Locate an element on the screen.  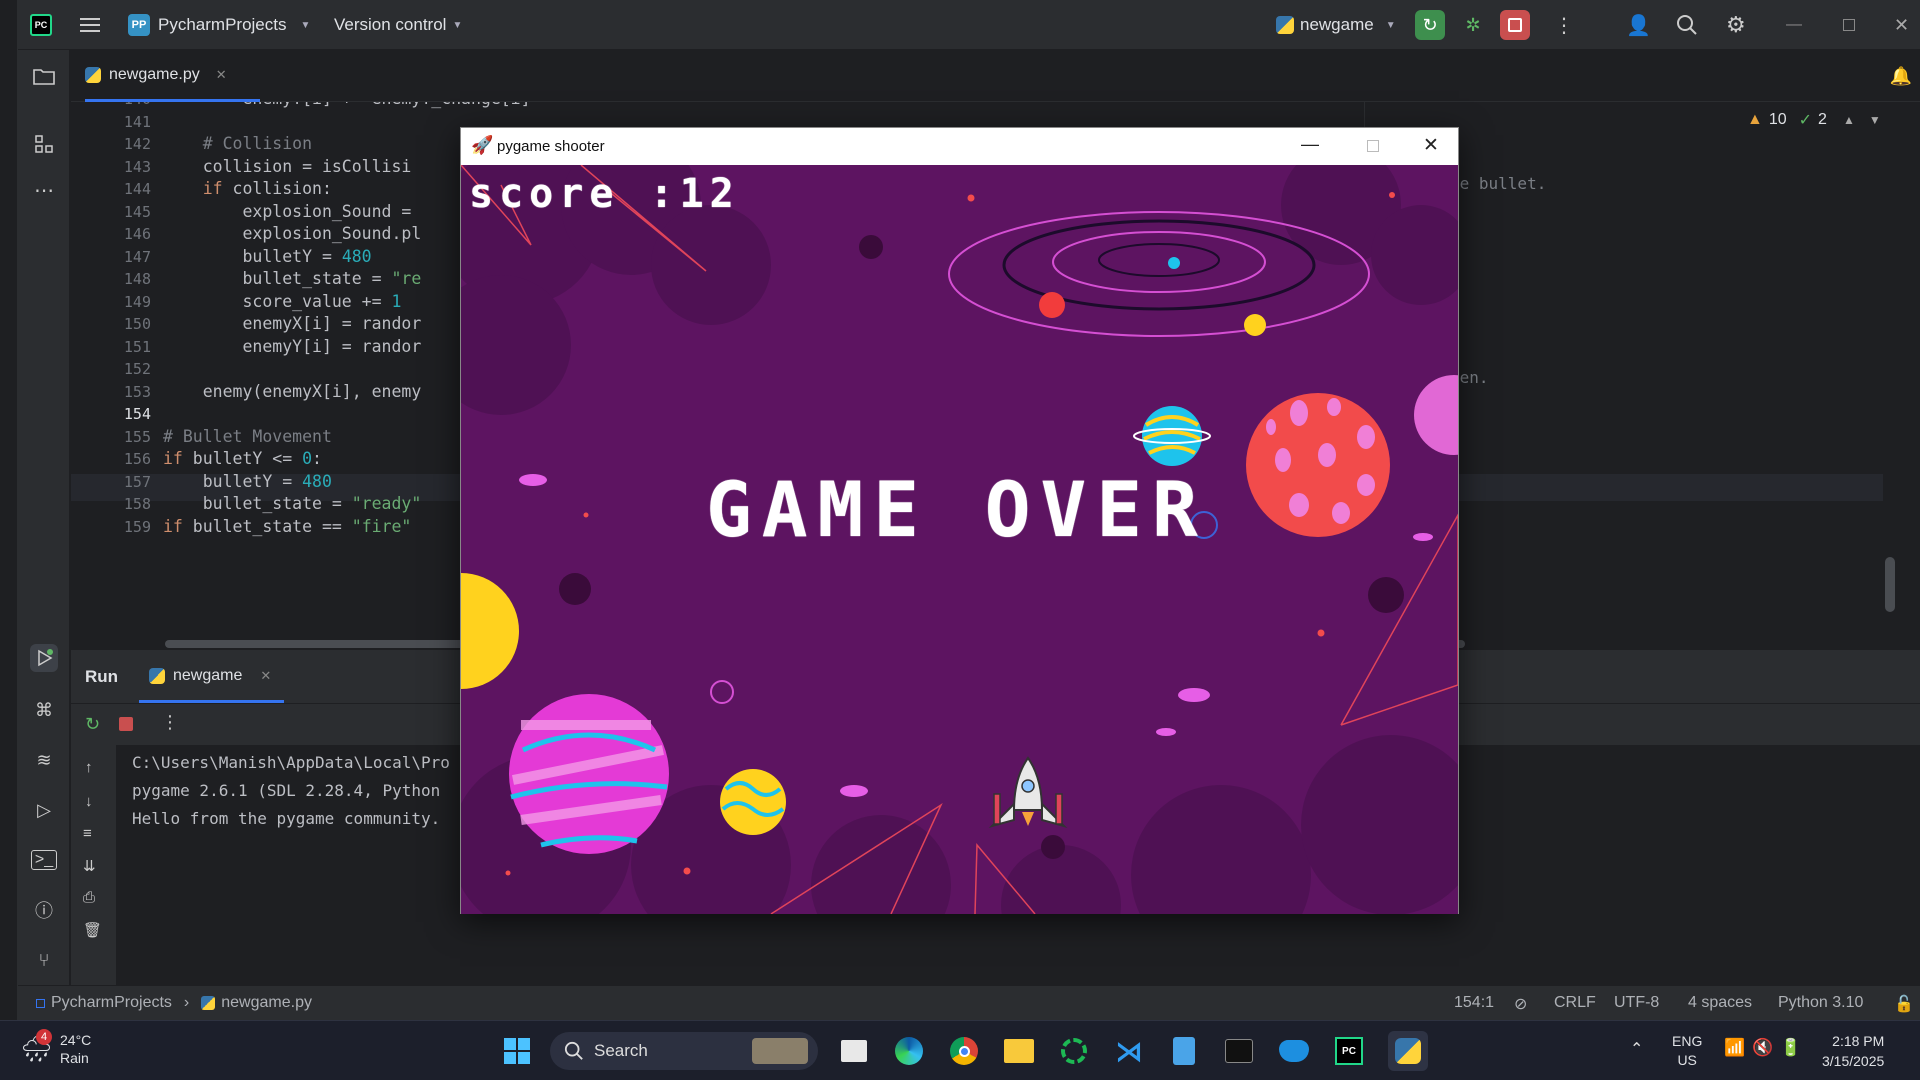
pycharm-logo-icon: PC is located at coordinates (41, 25).